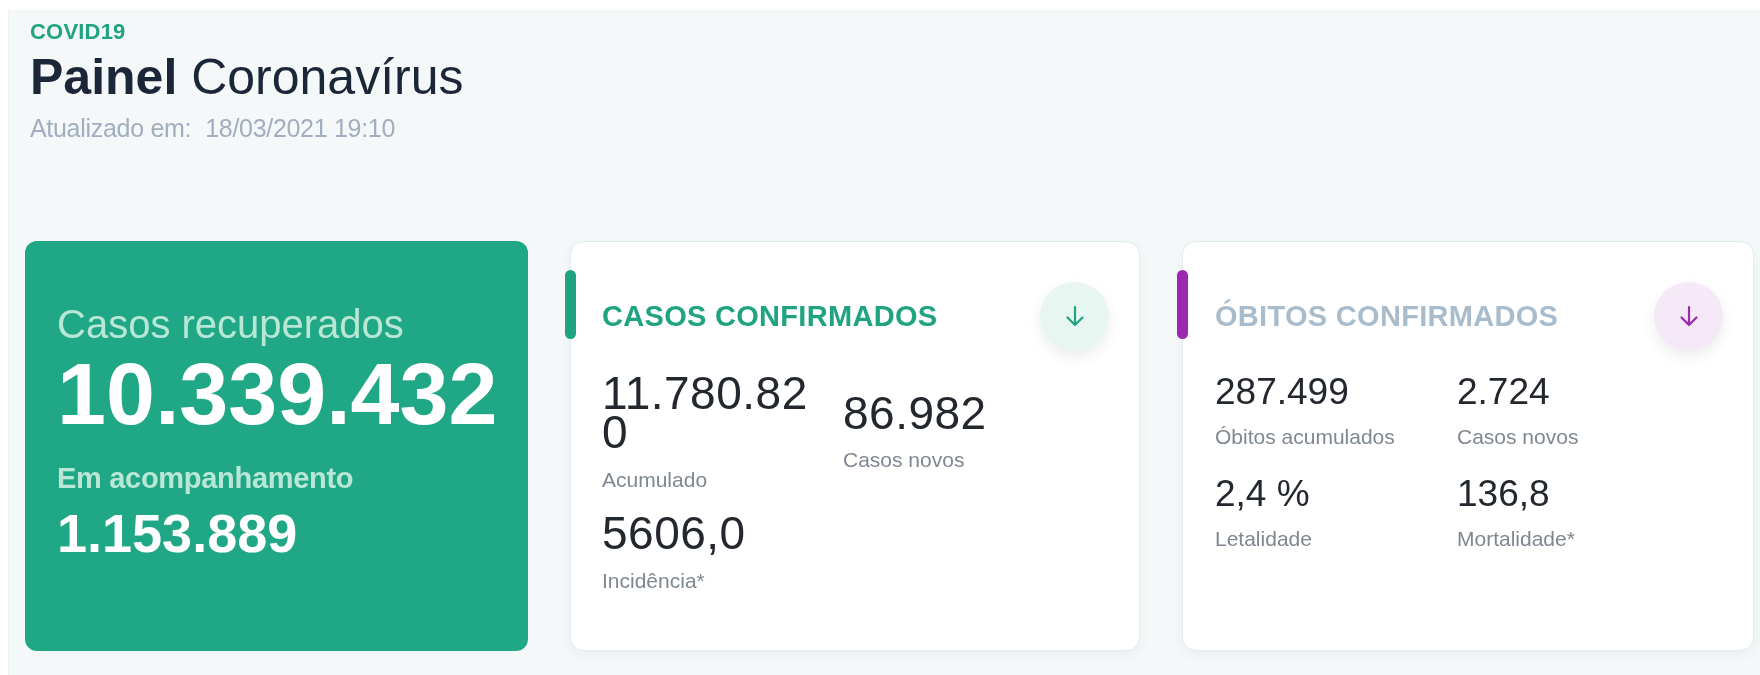  Describe the element at coordinates (1263, 539) in the screenshot. I see `stat-label: Letalidade` at that location.